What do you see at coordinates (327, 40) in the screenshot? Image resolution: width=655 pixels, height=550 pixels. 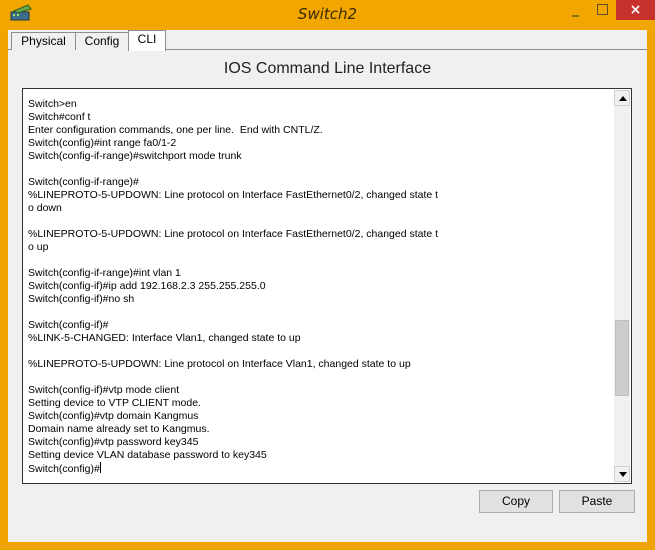 I see `tab-bar: Physical Config CLI` at bounding box center [327, 40].